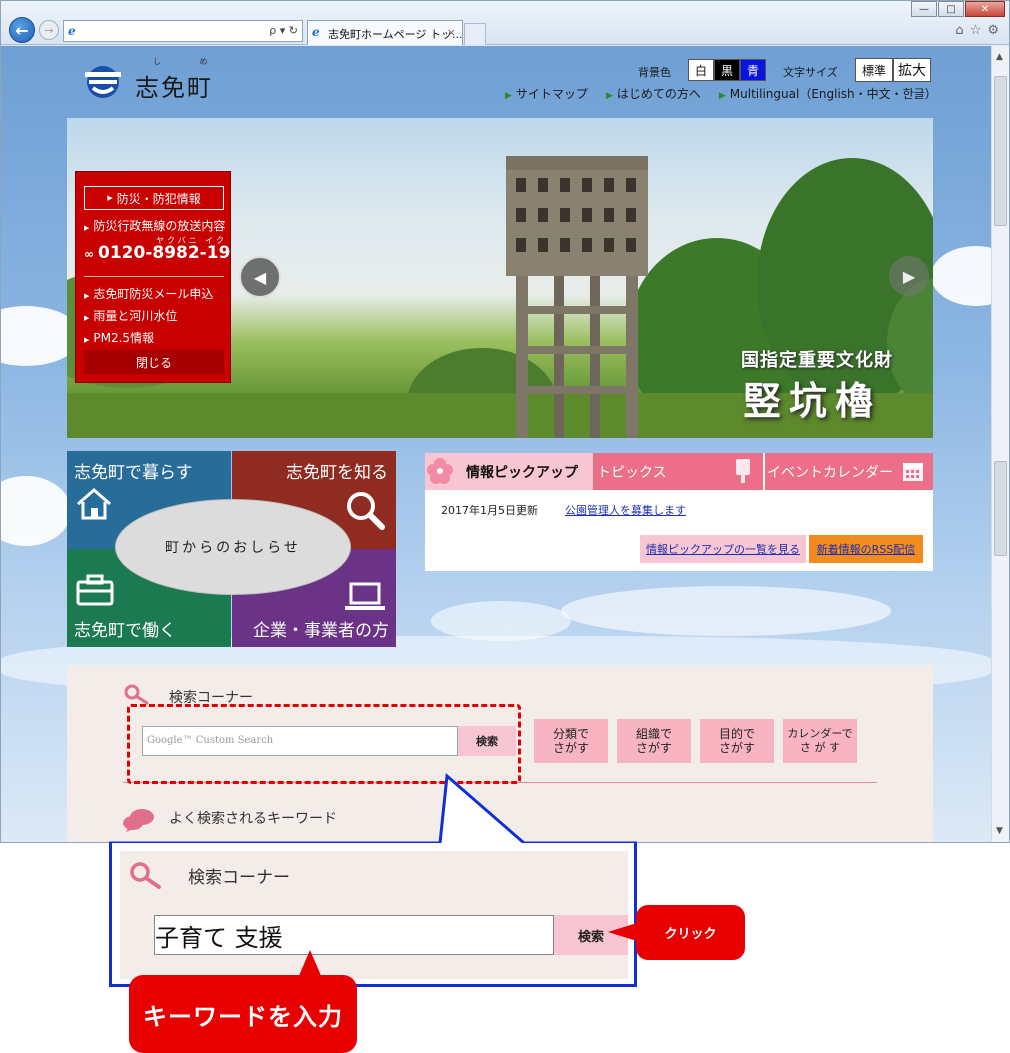 The image size is (1010, 1053). What do you see at coordinates (985, 9) in the screenshot?
I see `close-window-button: ✕` at bounding box center [985, 9].